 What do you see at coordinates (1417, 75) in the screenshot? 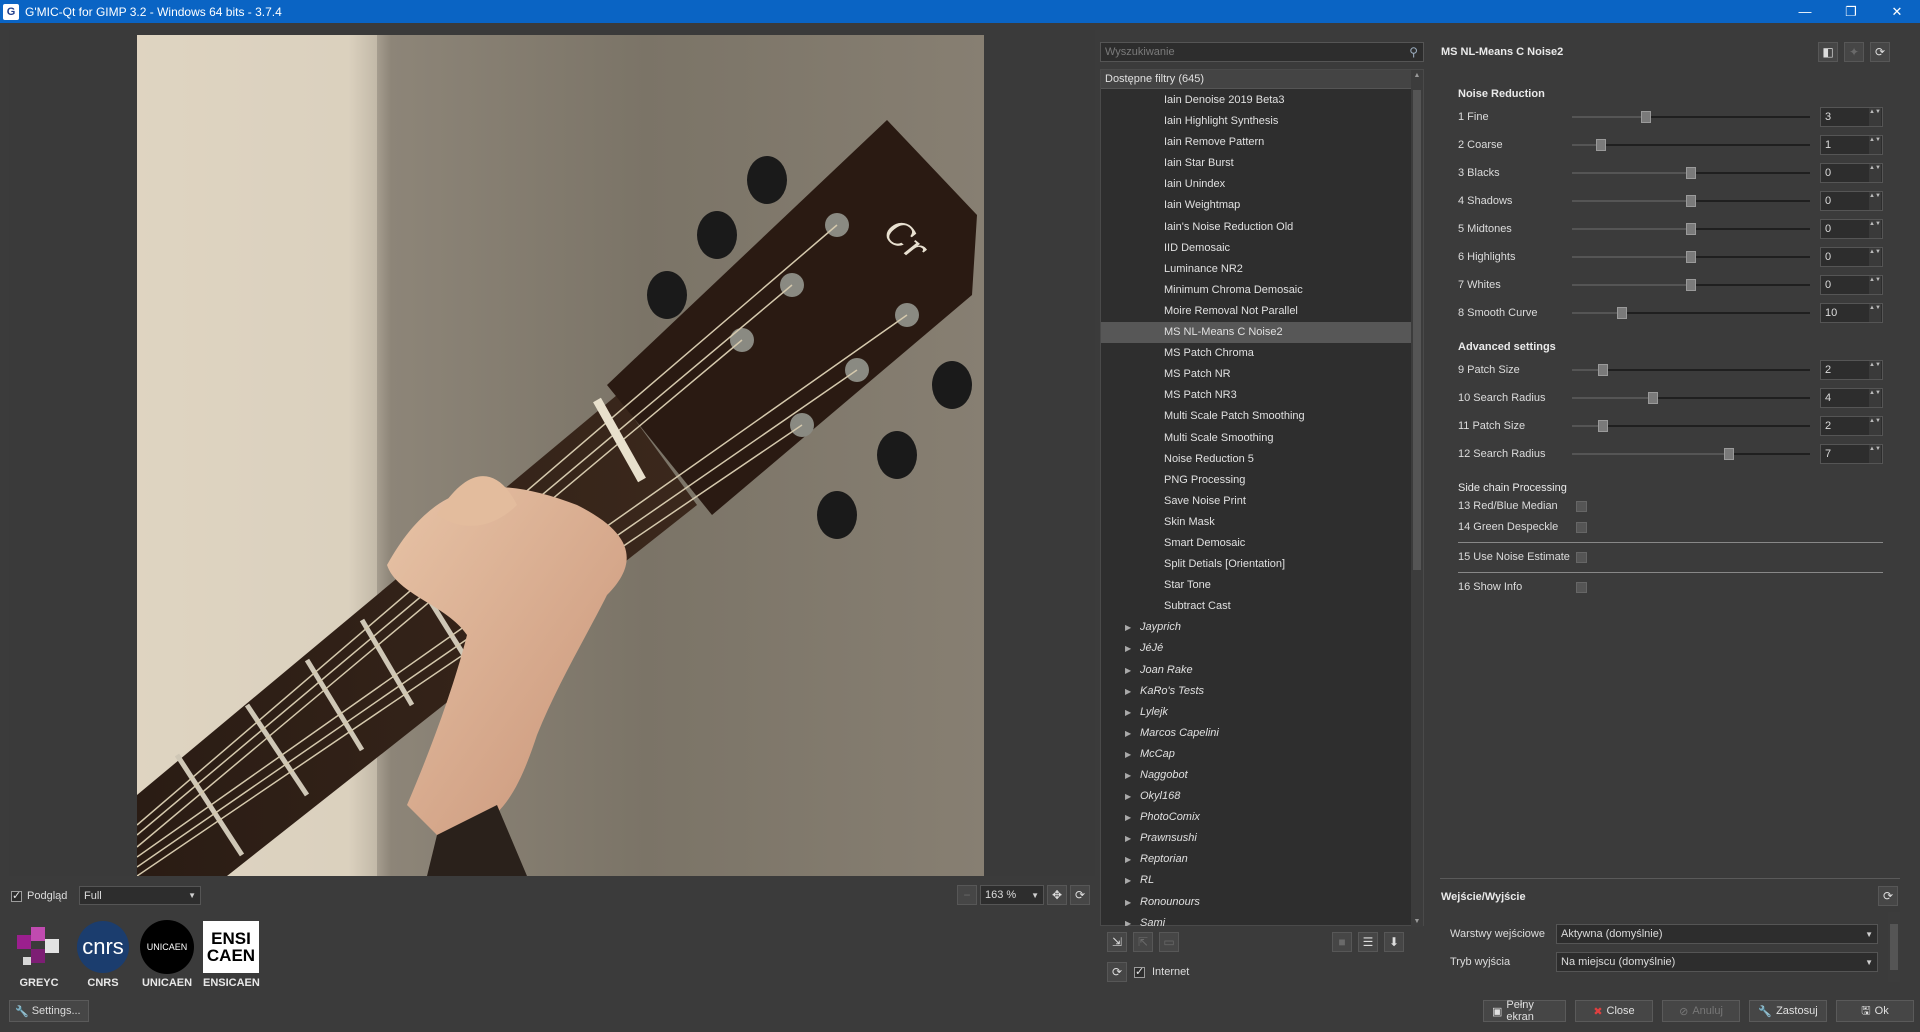
I see `scroll-up-icon: ▲` at bounding box center [1417, 75].